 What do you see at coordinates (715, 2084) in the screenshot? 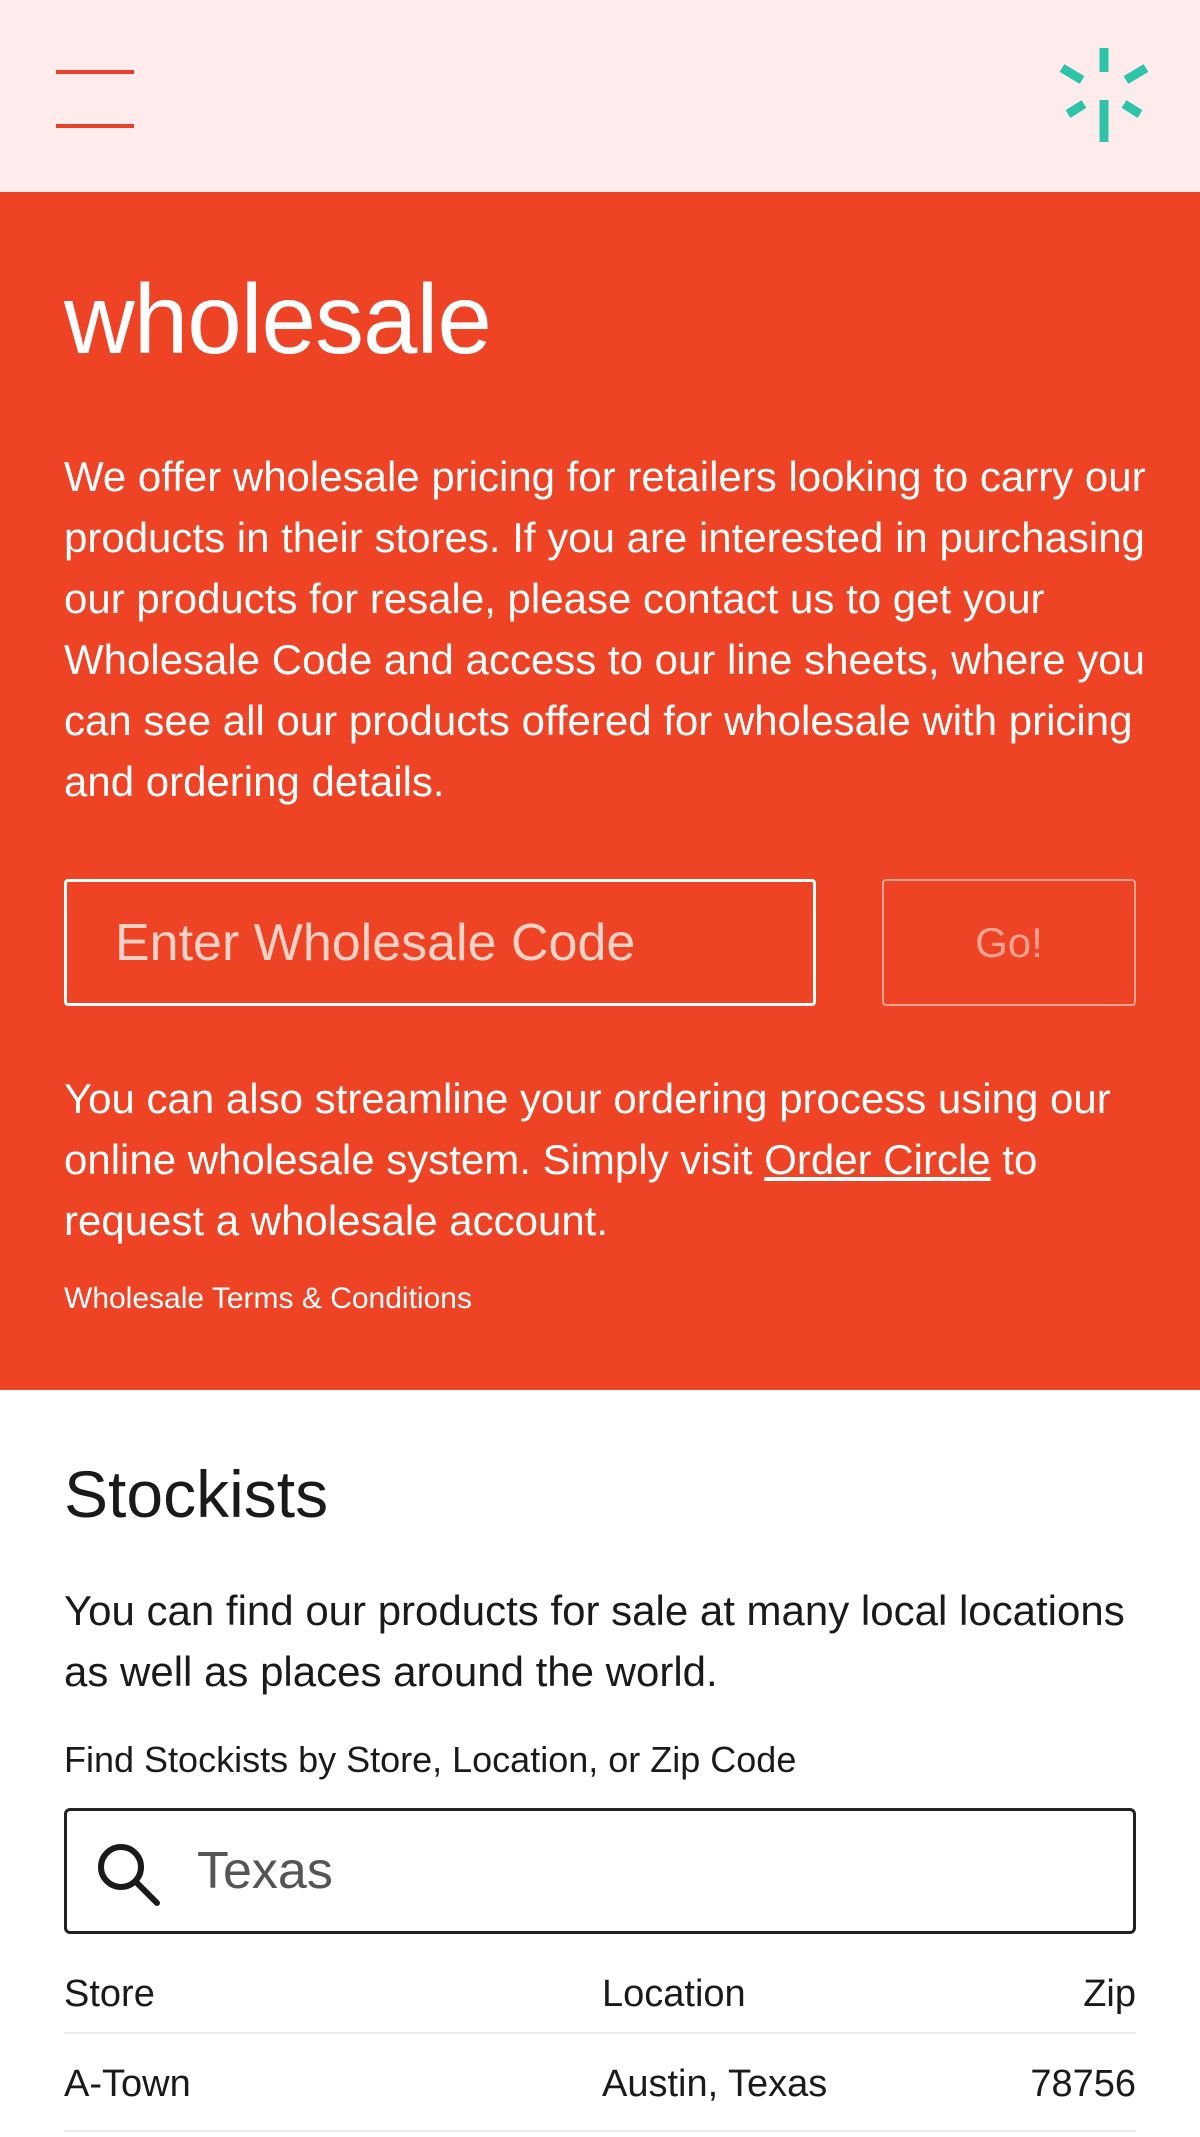
I see `row-location: Austin, Texas` at bounding box center [715, 2084].